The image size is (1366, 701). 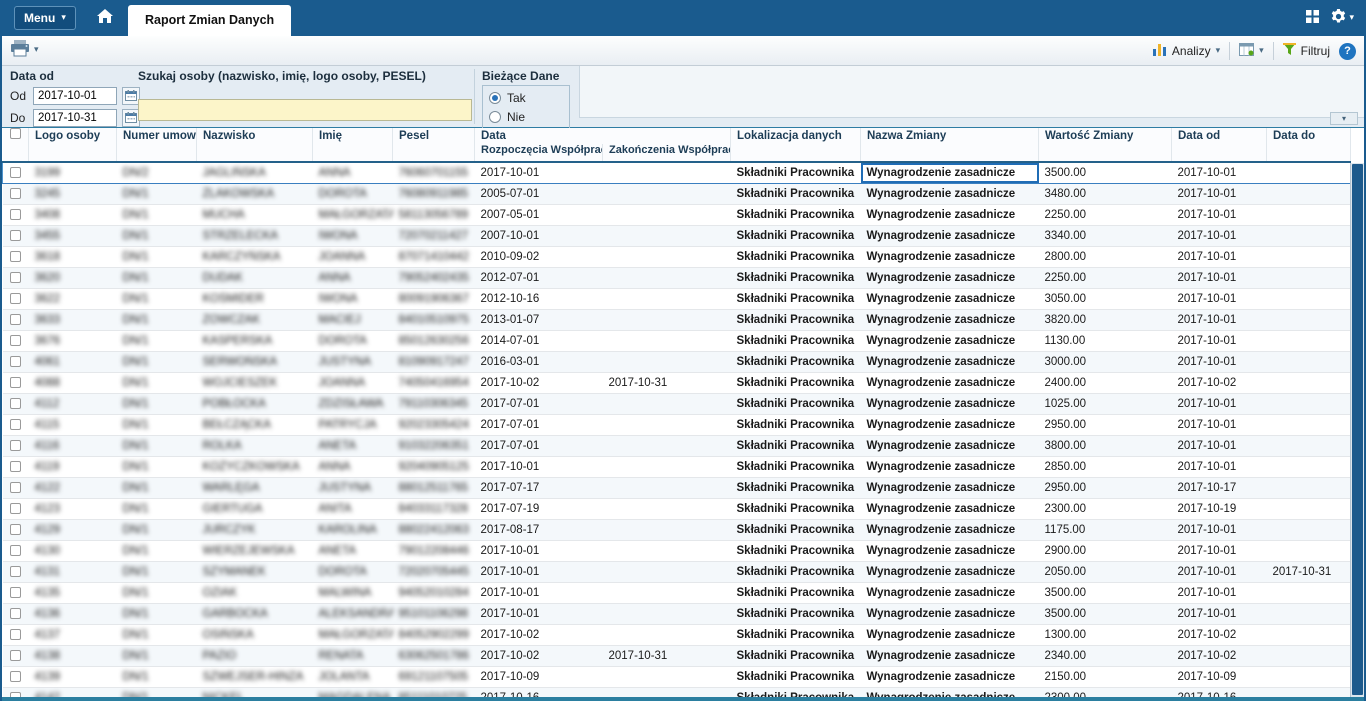 I want to click on cell-pesel: 74050416954, so click(x=433, y=383).